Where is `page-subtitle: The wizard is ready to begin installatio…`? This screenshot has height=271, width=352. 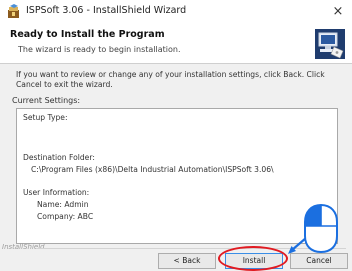 page-subtitle: The wizard is ready to begin installatio… is located at coordinates (99, 49).